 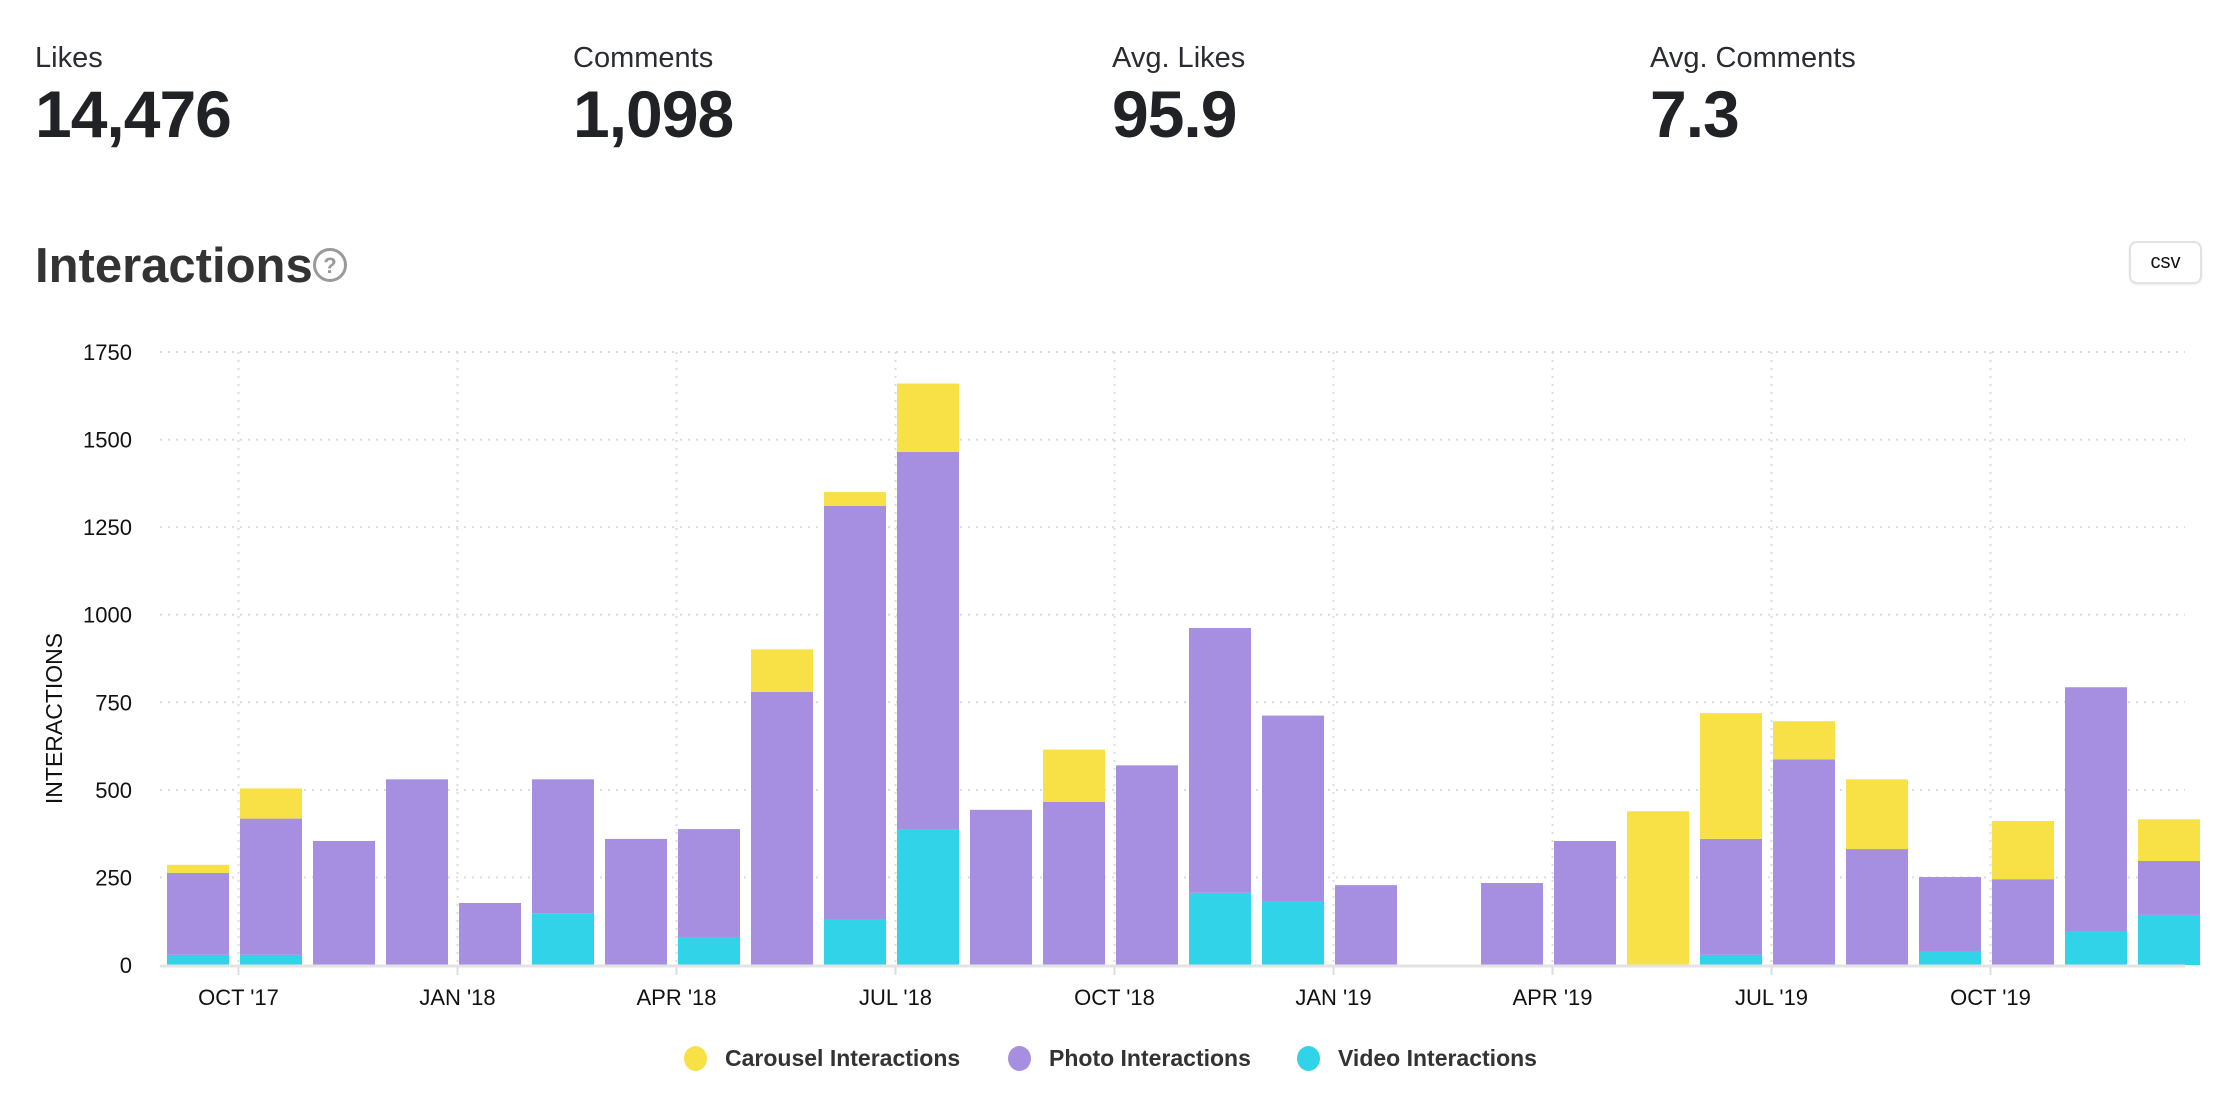 I want to click on section-title: Interactions, so click(x=174, y=266).